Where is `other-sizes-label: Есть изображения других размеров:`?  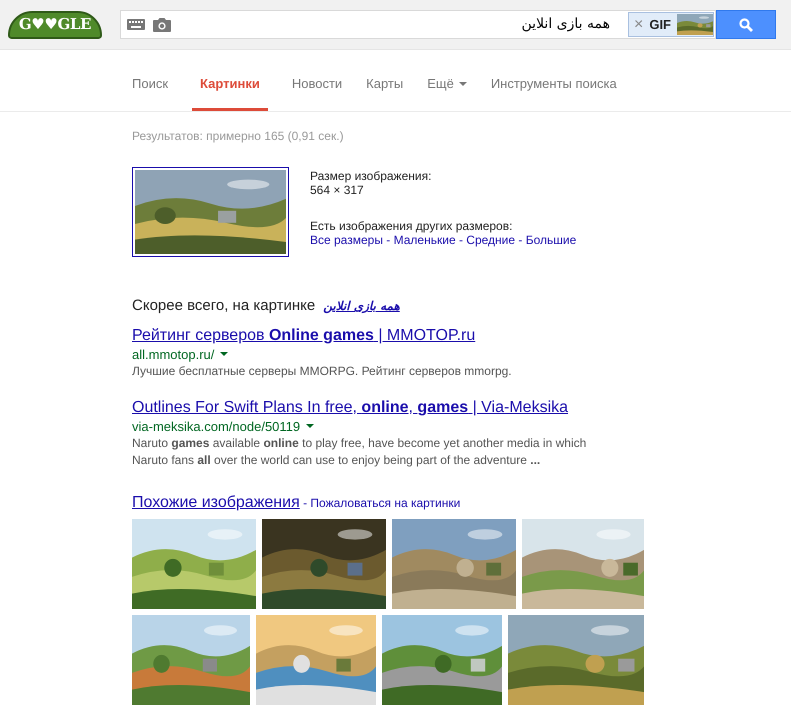 other-sizes-label: Есть изображения других размеров: is located at coordinates (412, 226).